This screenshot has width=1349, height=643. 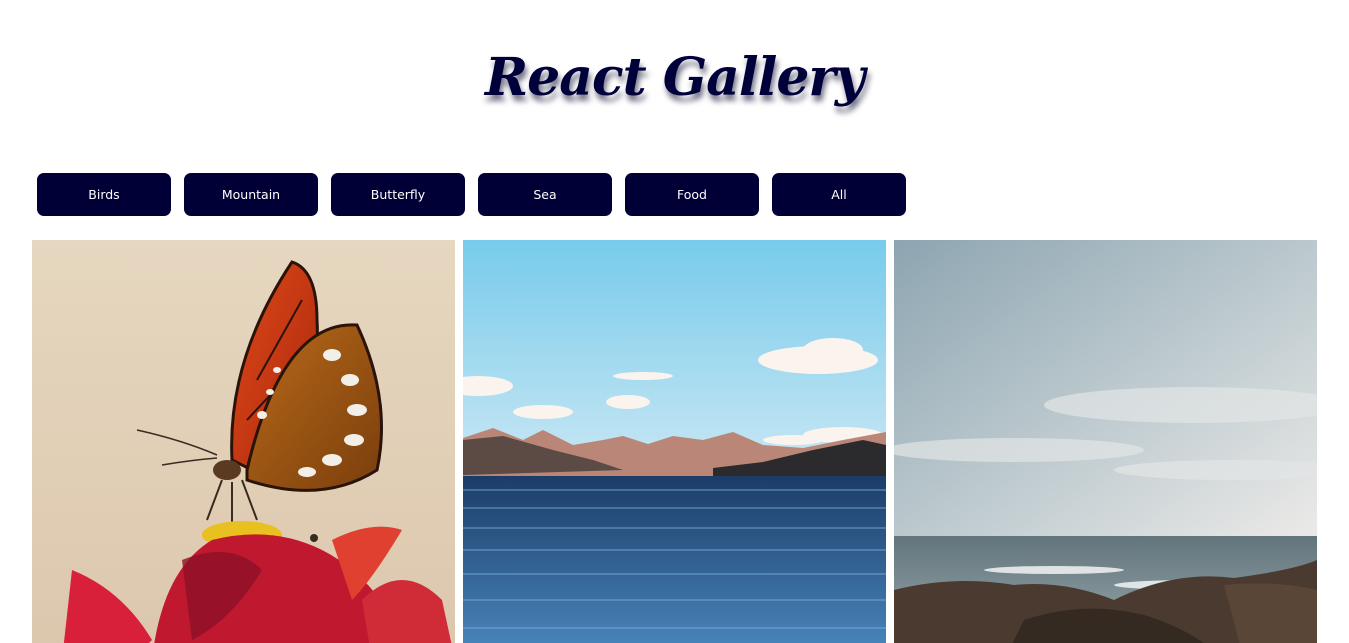 What do you see at coordinates (251, 194) in the screenshot?
I see `filter-mountain-button: Mountain` at bounding box center [251, 194].